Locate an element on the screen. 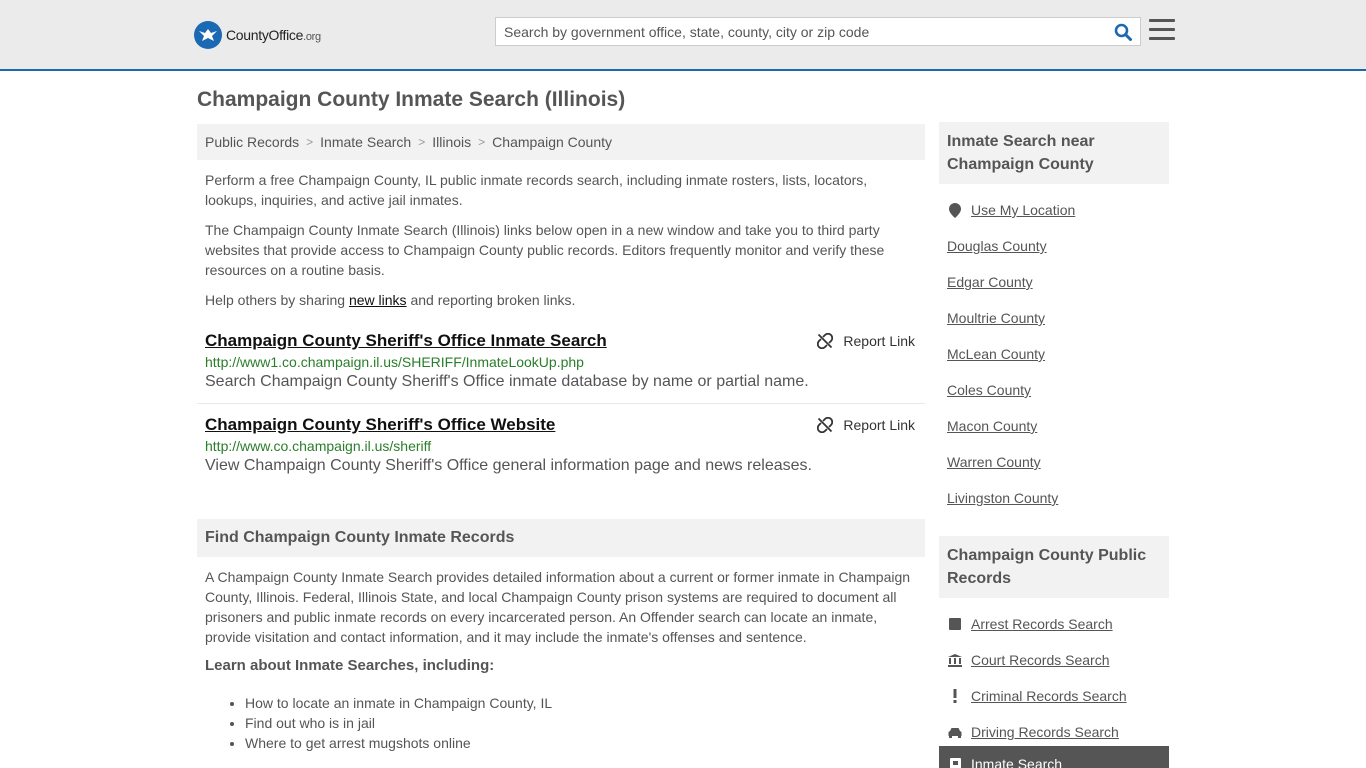  sidebar-item-mclean-county: McLean County is located at coordinates (1054, 354).